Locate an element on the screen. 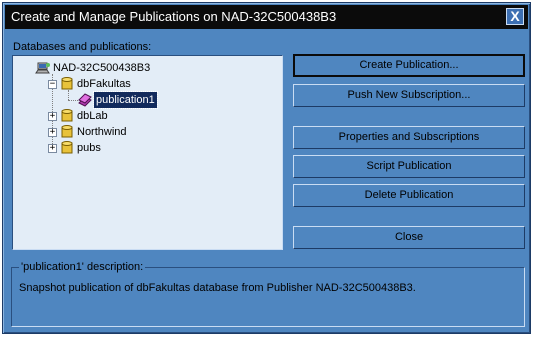  database-name: pubs is located at coordinates (89, 148).